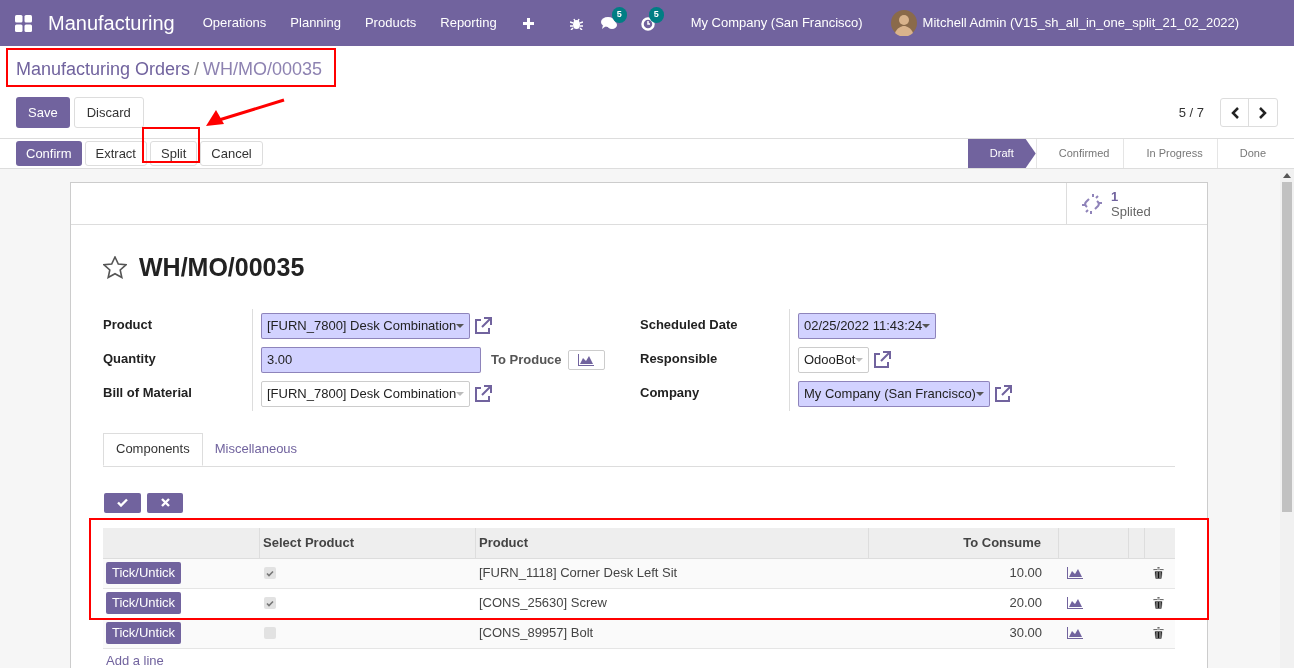  I want to click on status-stage: Confirmed, so click(1079, 153).